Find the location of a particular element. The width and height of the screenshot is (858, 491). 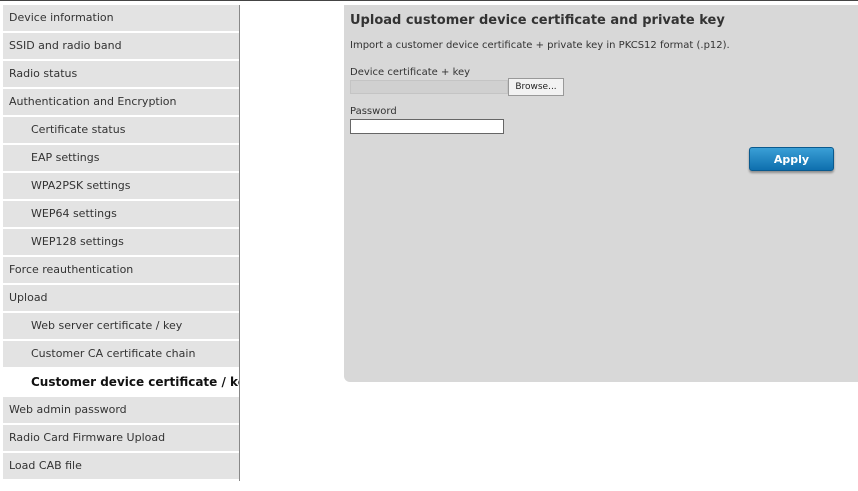

sidebar-item-upload: Upload is located at coordinates (121, 299).